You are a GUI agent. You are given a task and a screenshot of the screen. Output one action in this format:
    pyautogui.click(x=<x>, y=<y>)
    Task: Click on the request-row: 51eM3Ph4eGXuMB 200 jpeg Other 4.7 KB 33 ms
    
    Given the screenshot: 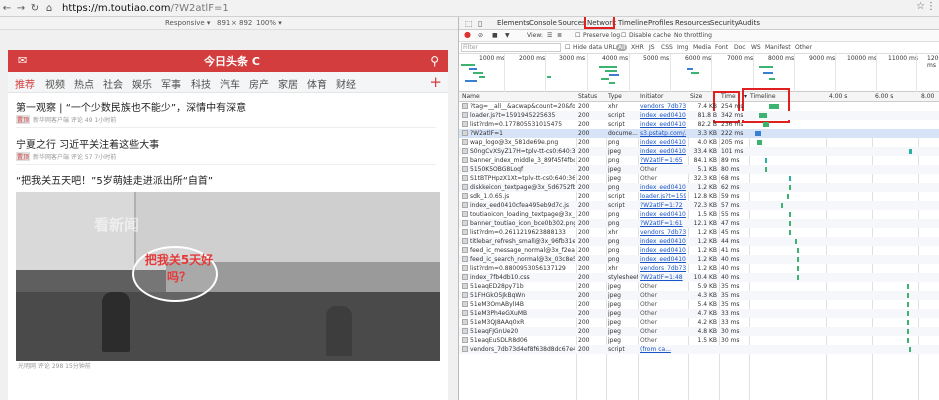 What is the action you would take?
    pyautogui.click(x=699, y=313)
    